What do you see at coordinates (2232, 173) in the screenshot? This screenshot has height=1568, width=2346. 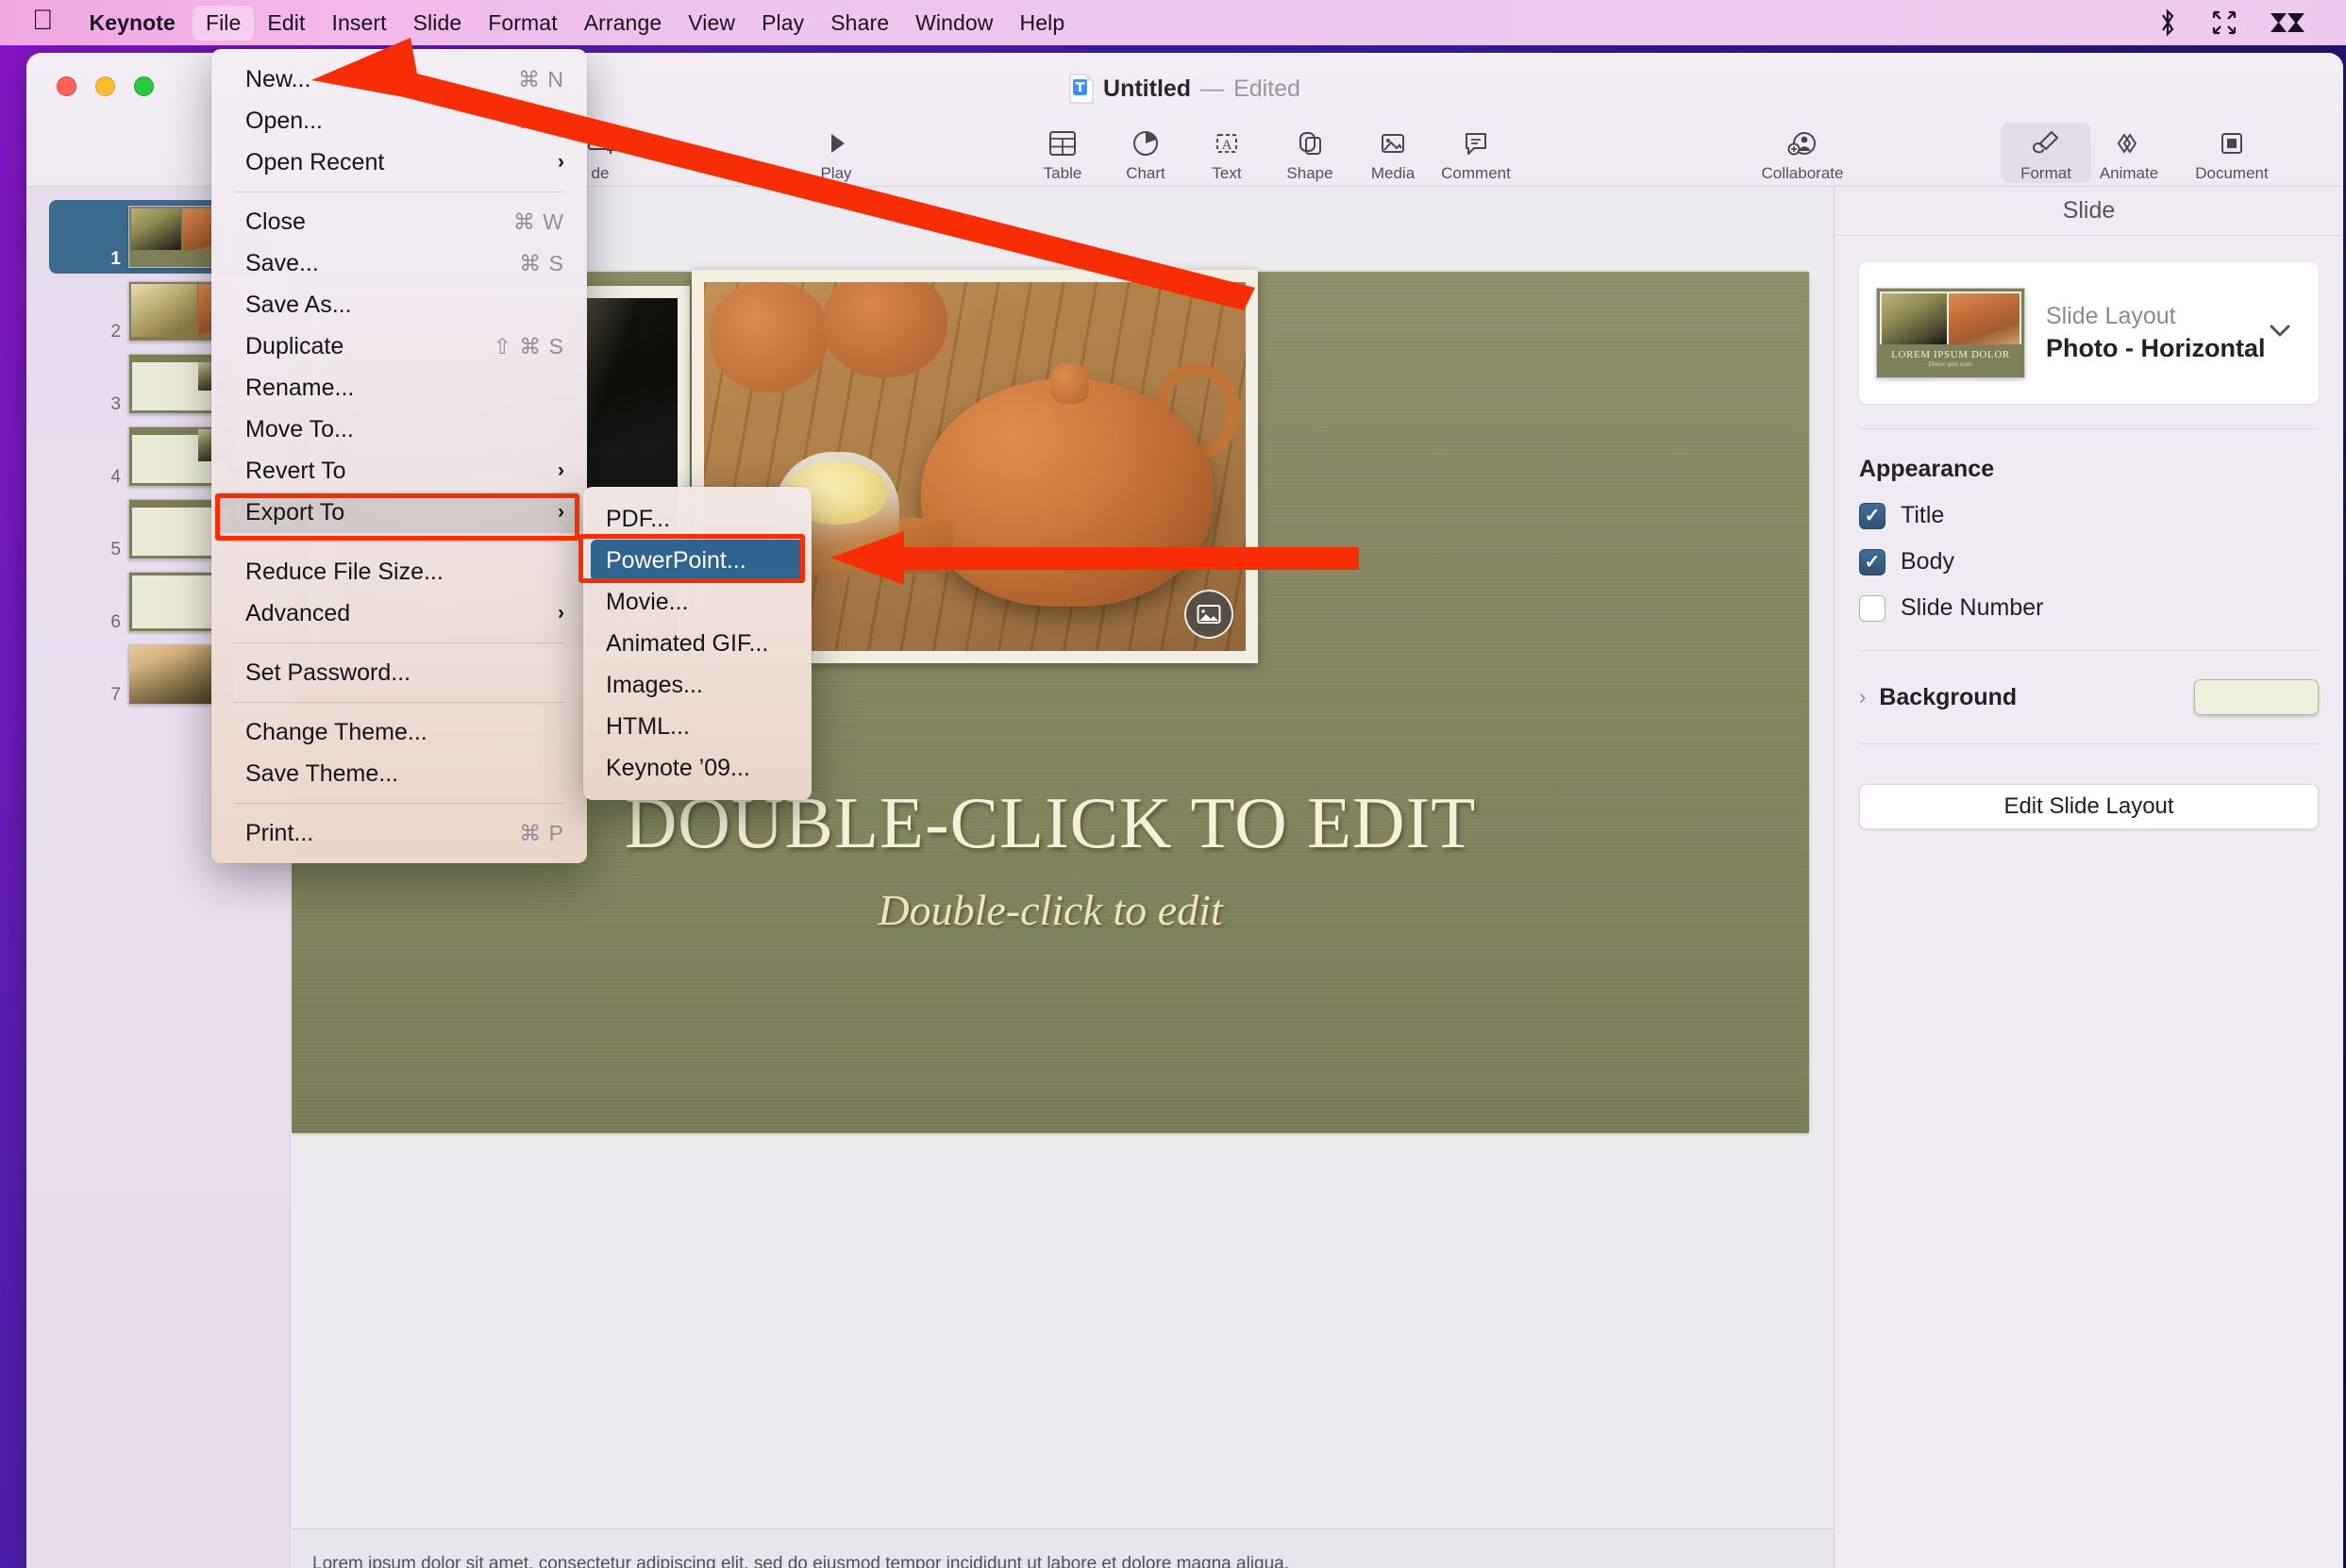 I see `toolbar-document-label: Document` at bounding box center [2232, 173].